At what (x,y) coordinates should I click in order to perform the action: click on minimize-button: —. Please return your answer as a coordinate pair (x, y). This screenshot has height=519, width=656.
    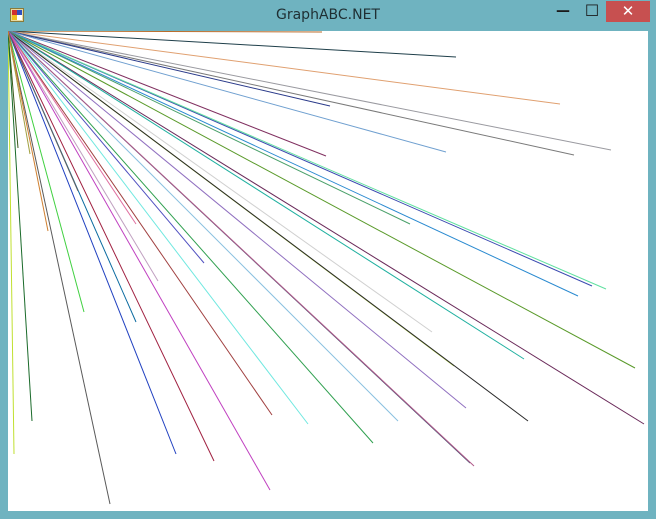
    Looking at the image, I should click on (563, 11).